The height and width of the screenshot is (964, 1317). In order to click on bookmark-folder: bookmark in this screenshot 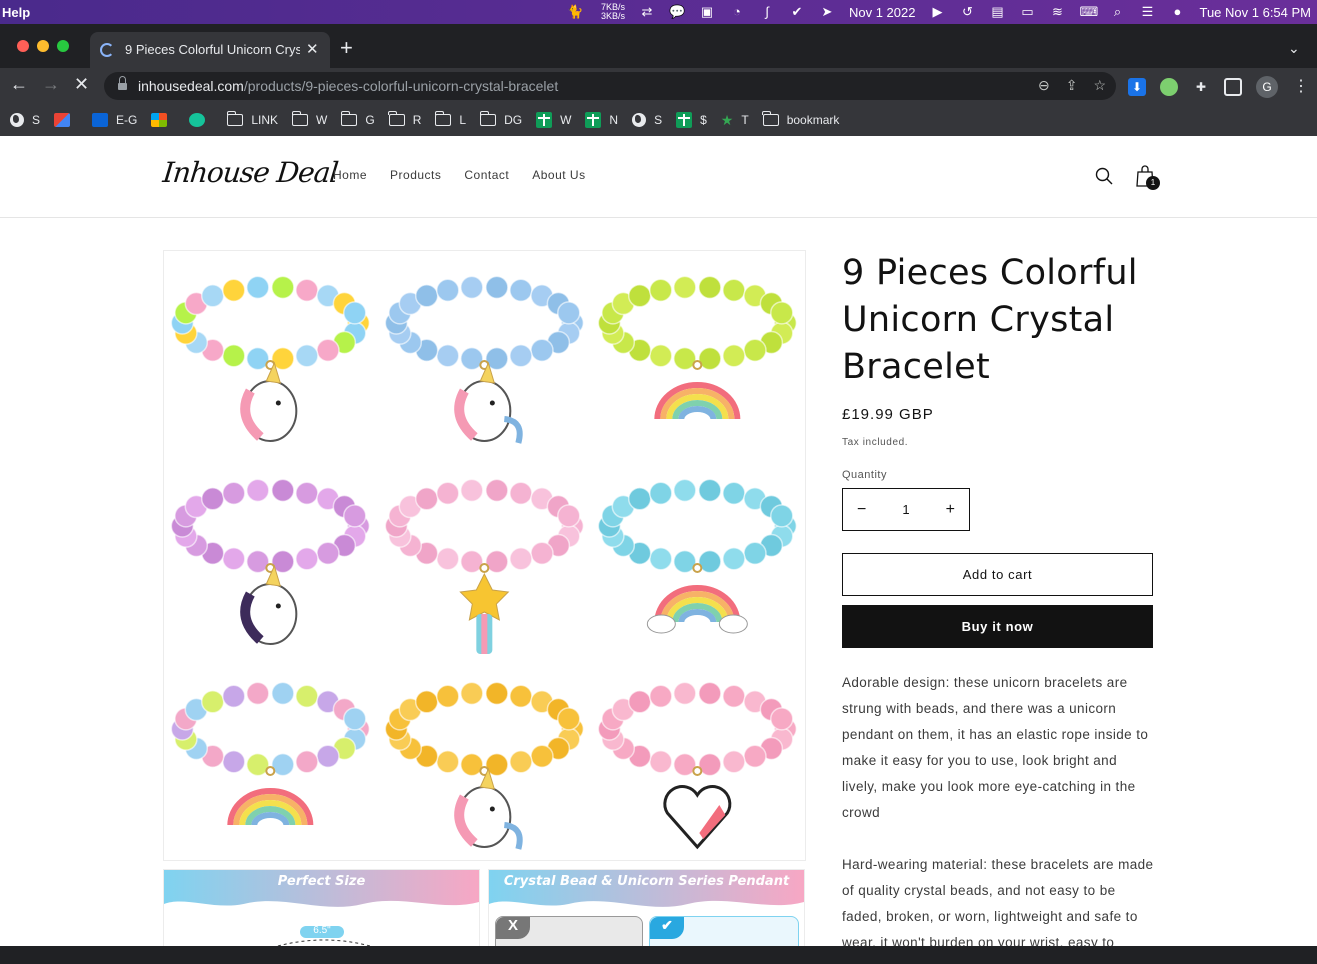, I will do `click(800, 119)`.